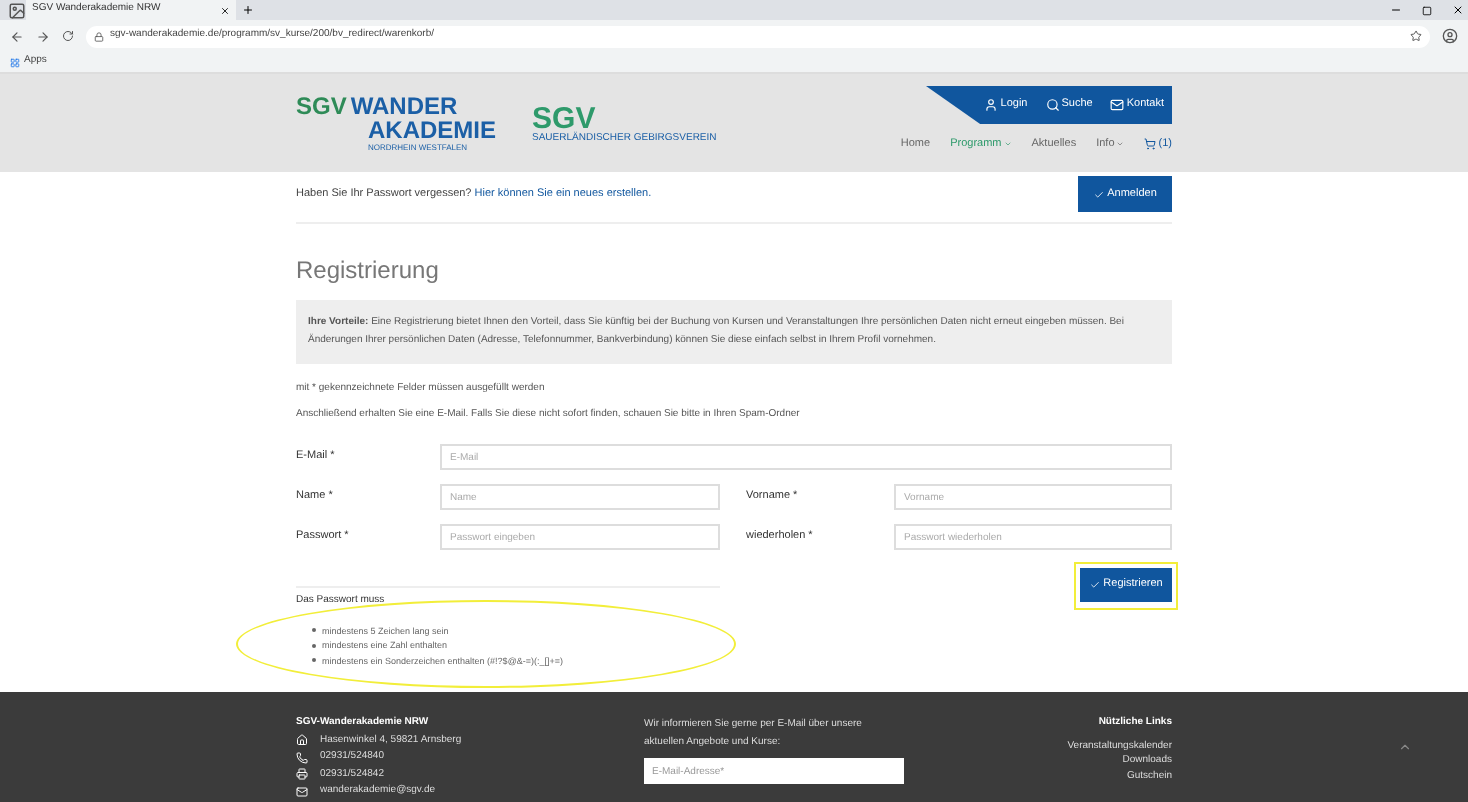  What do you see at coordinates (1416, 36) in the screenshot?
I see `bookmark-star-icon` at bounding box center [1416, 36].